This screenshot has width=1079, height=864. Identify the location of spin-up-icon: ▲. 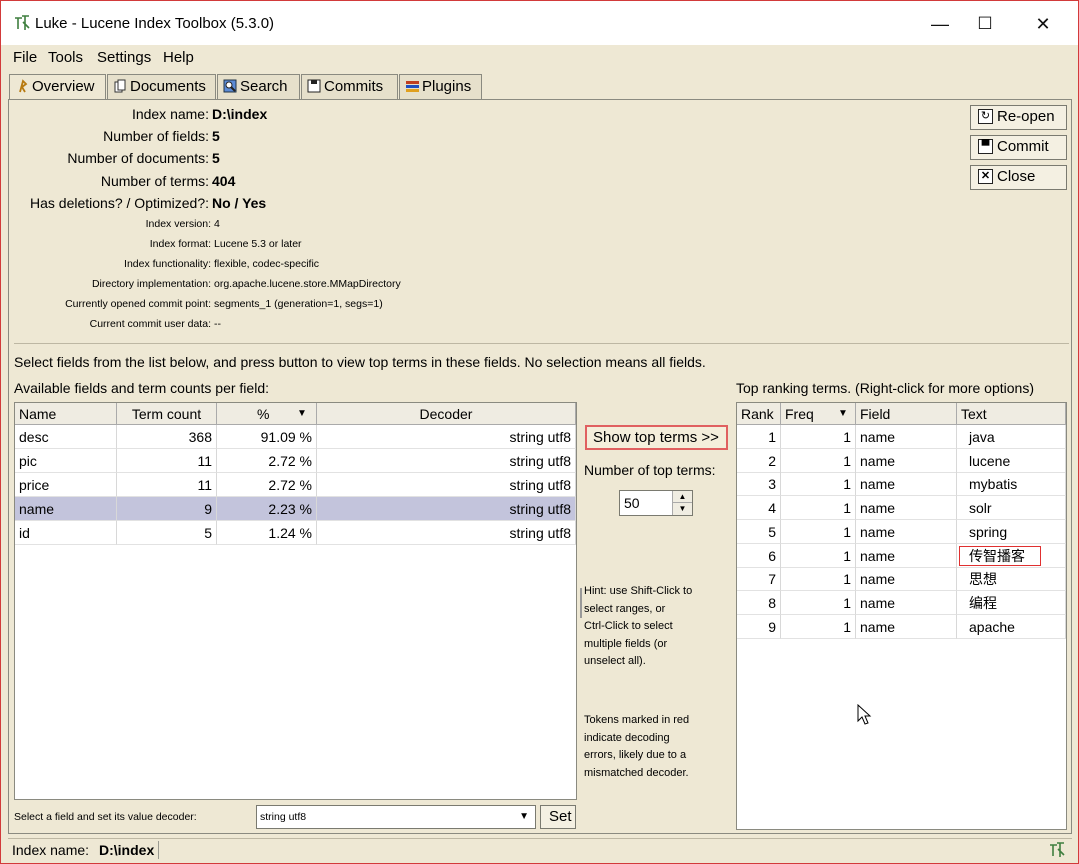
(682, 497).